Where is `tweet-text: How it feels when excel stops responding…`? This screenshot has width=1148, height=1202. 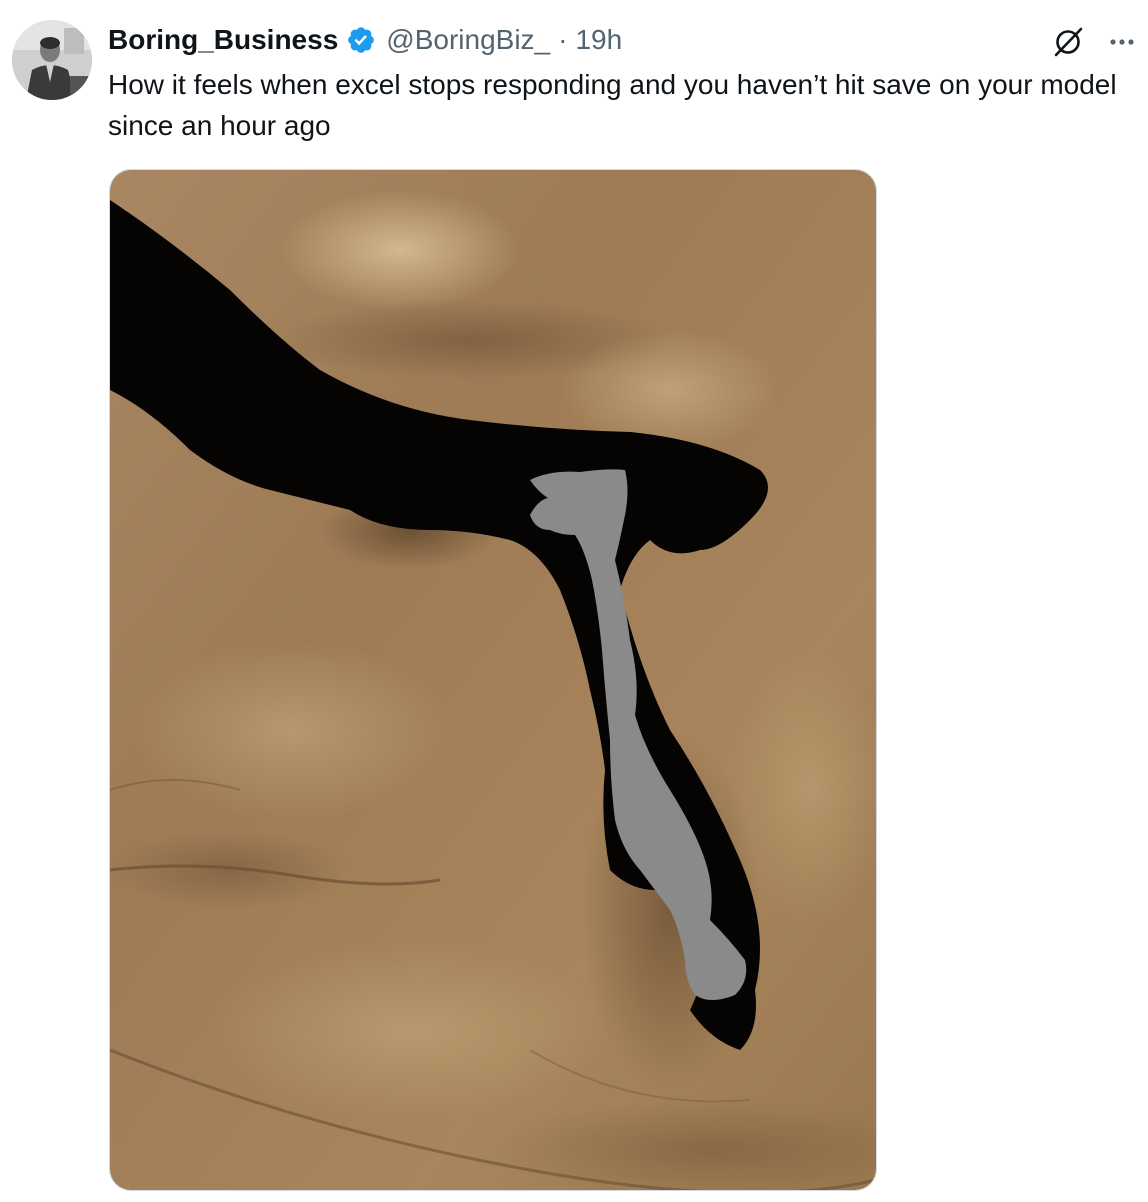
tweet-text: How it feels when excel stops responding… is located at coordinates (612, 105).